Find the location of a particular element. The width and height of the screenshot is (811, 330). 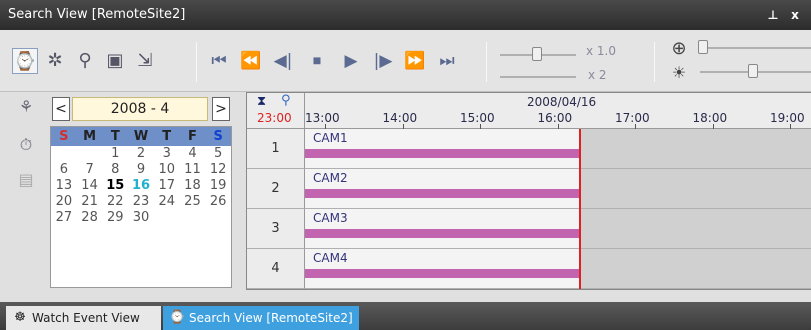

fast-rewind-button: ⏪ is located at coordinates (251, 61).